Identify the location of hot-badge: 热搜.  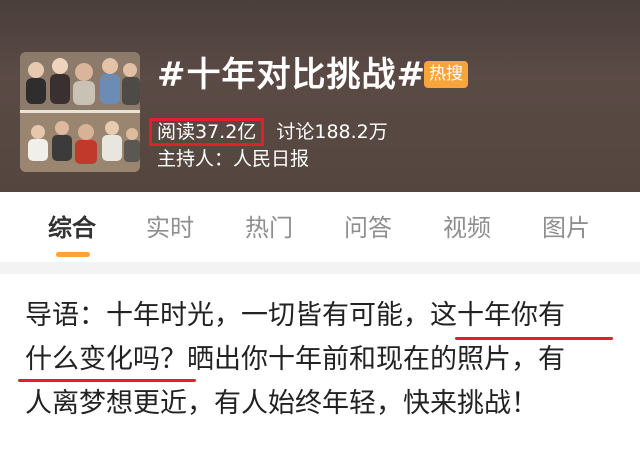
(446, 74).